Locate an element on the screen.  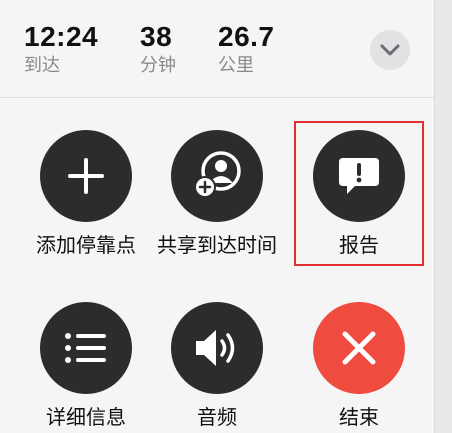
audio-label: 音频 is located at coordinates (217, 417).